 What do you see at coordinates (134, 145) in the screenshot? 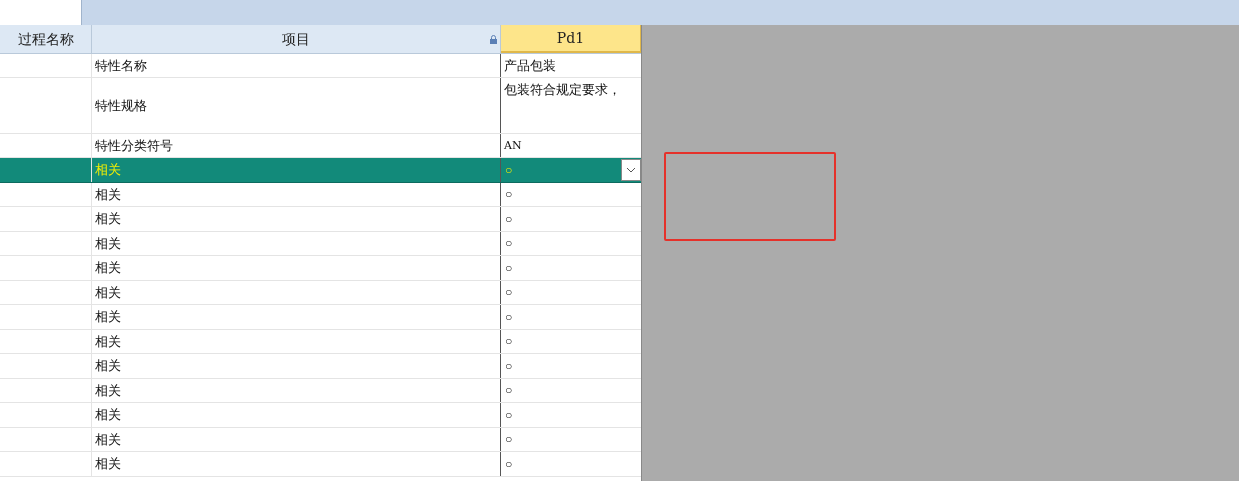
I see `table-cell-text: 特性分类符号` at bounding box center [134, 145].